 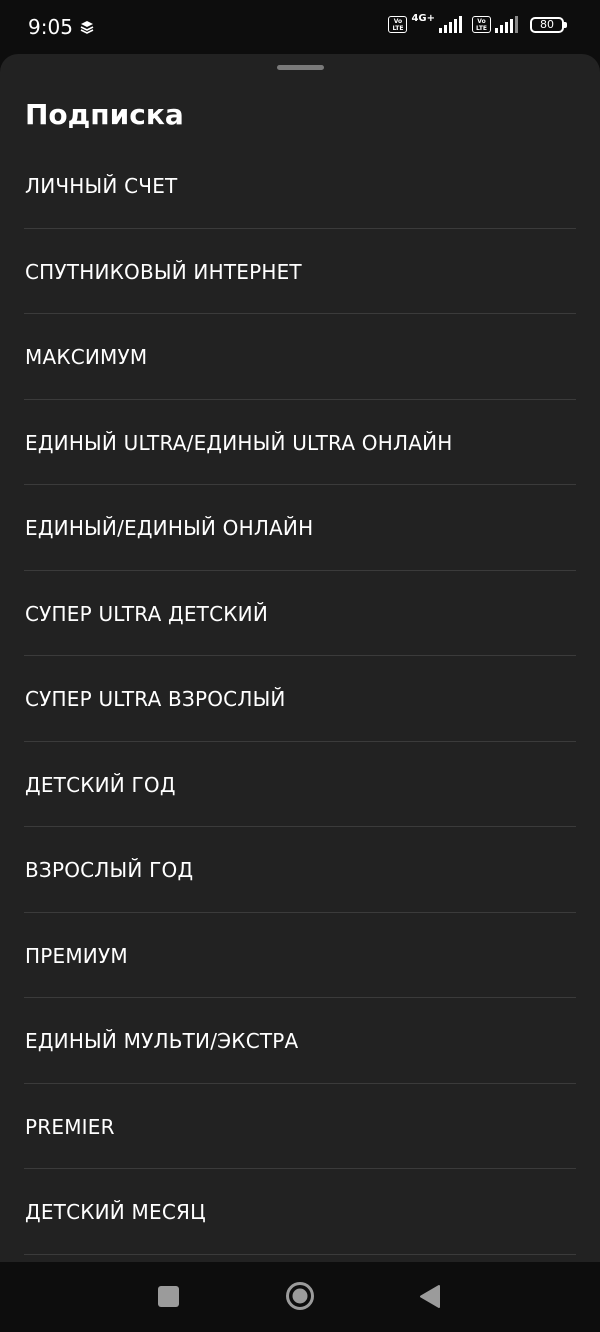 I want to click on list-item: ЕДИНЫЙ/ЕДИНЫЙ ОНЛАЙН, so click(x=300, y=528).